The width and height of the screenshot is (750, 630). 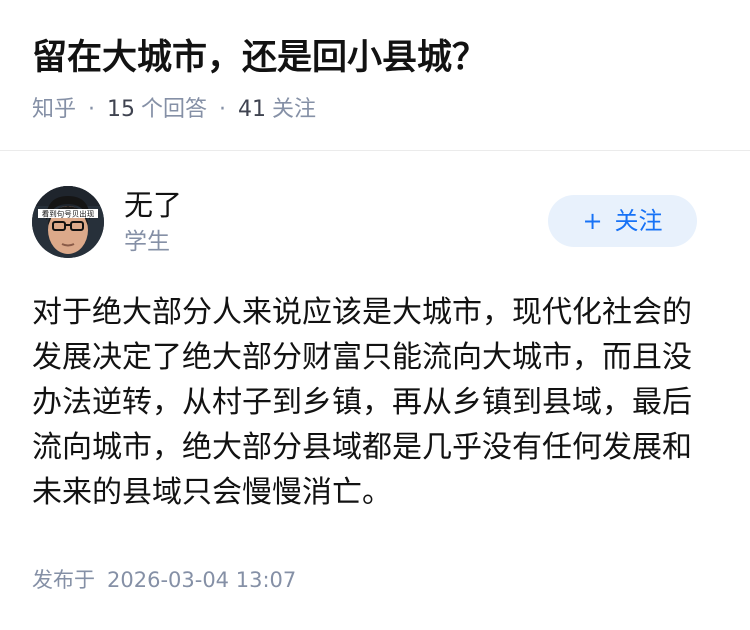 I want to click on author-name: 无了, so click(x=153, y=205).